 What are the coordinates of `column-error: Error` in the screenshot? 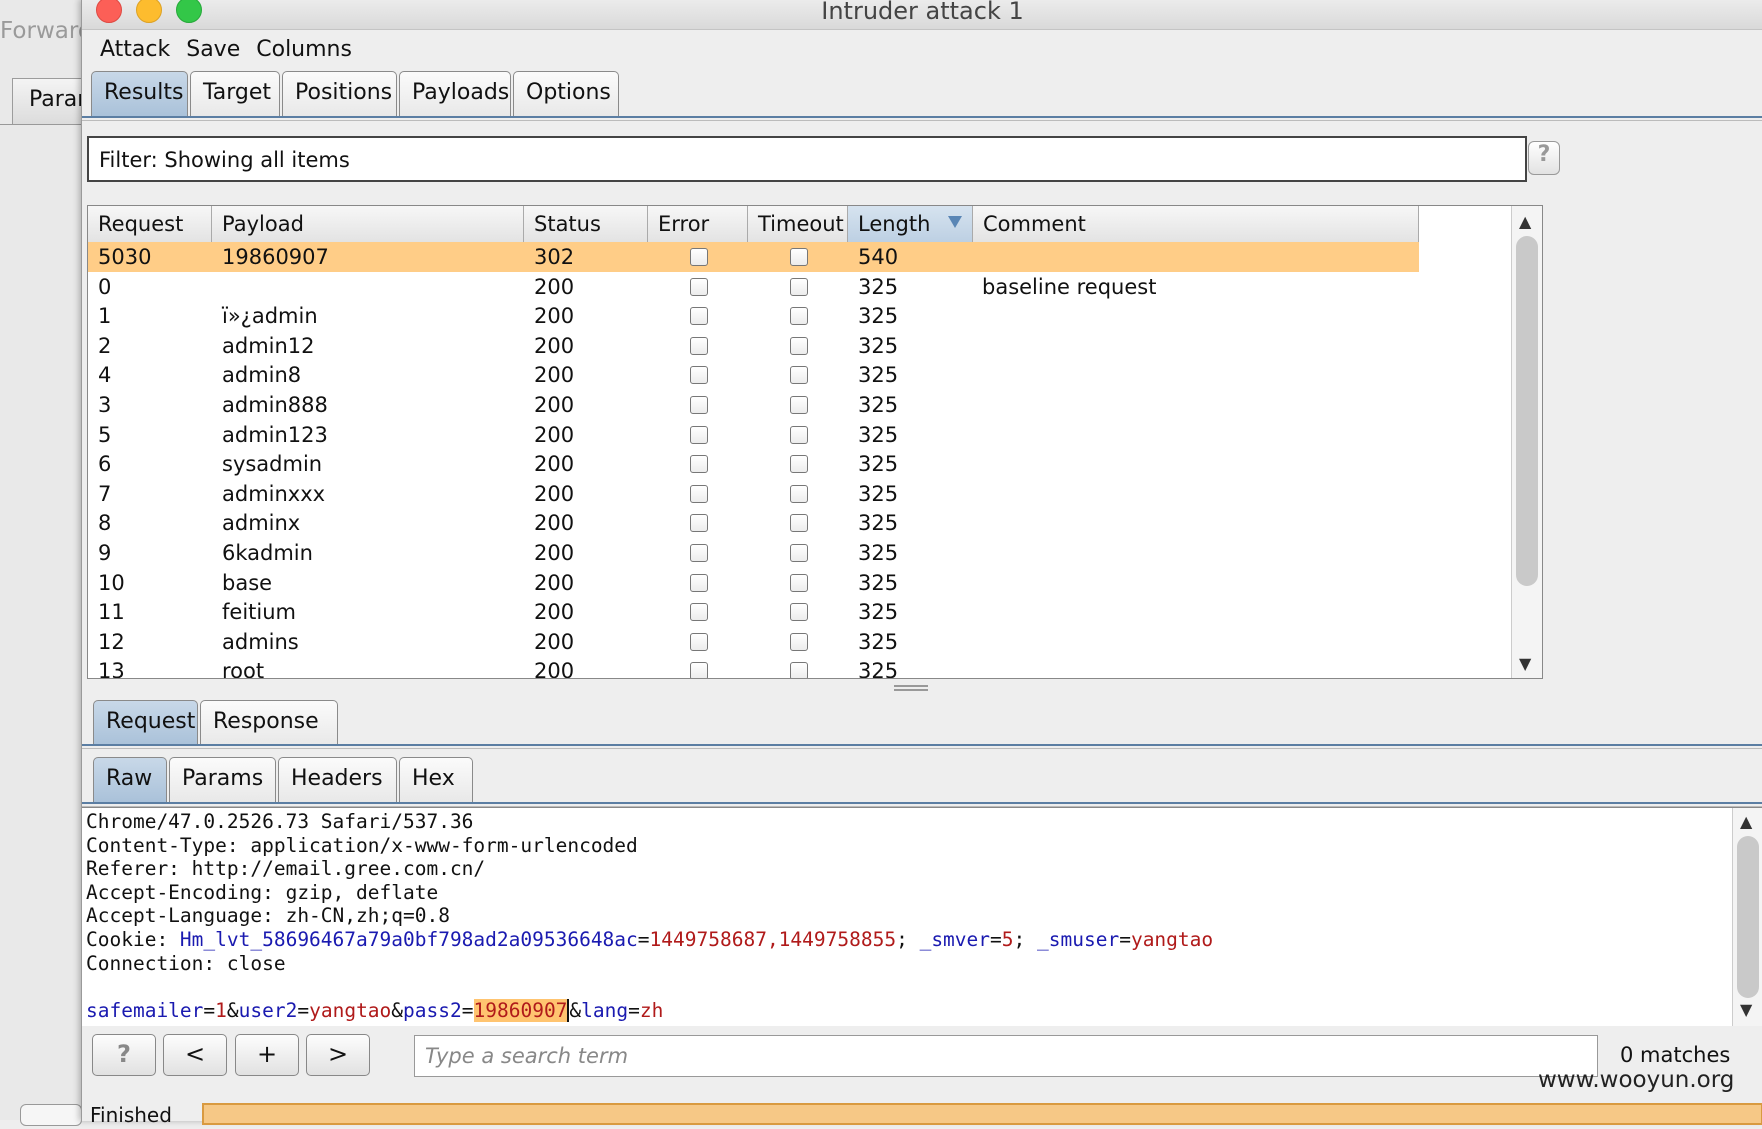 It's located at (698, 224).